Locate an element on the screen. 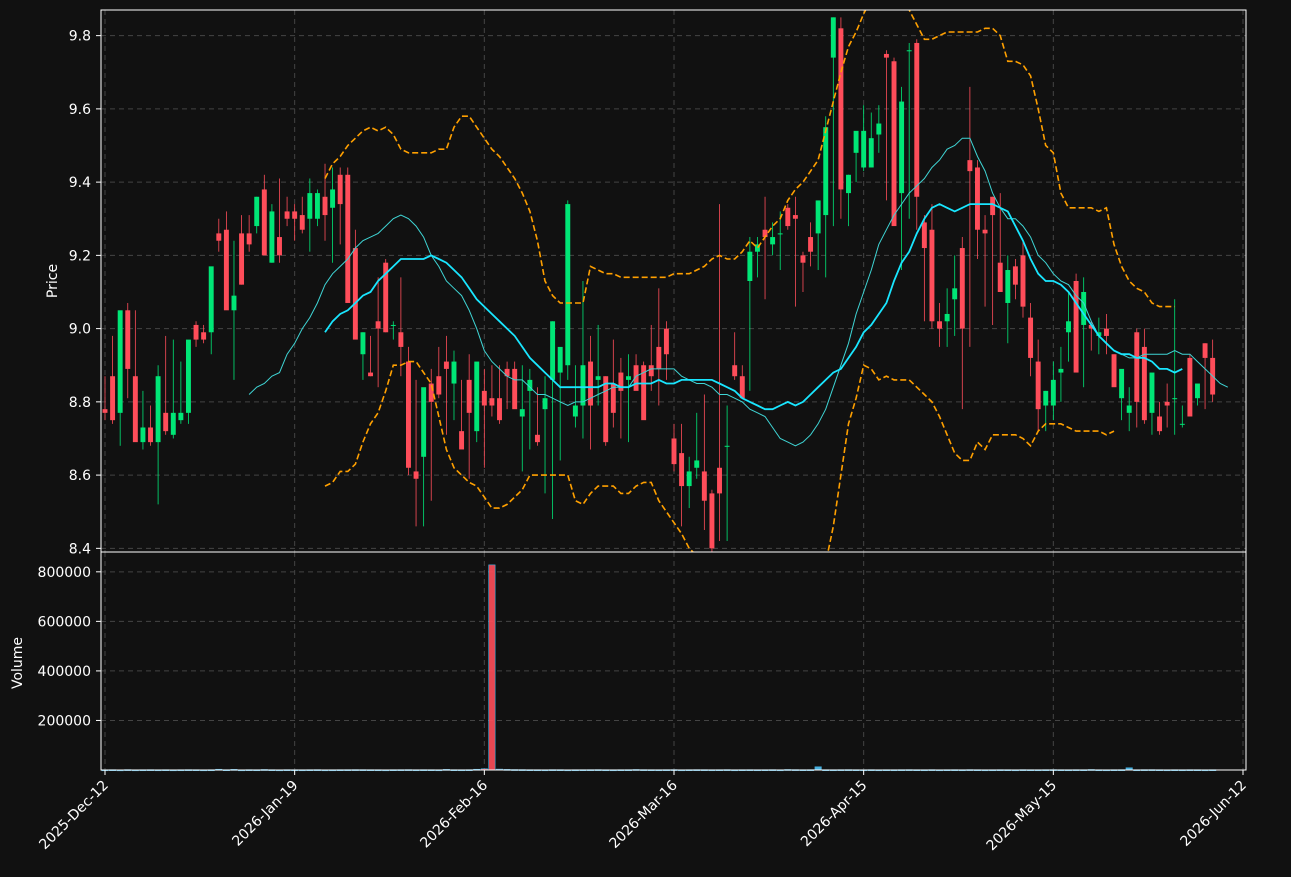  volume-tick-label: 600000 is located at coordinates (64, 622).